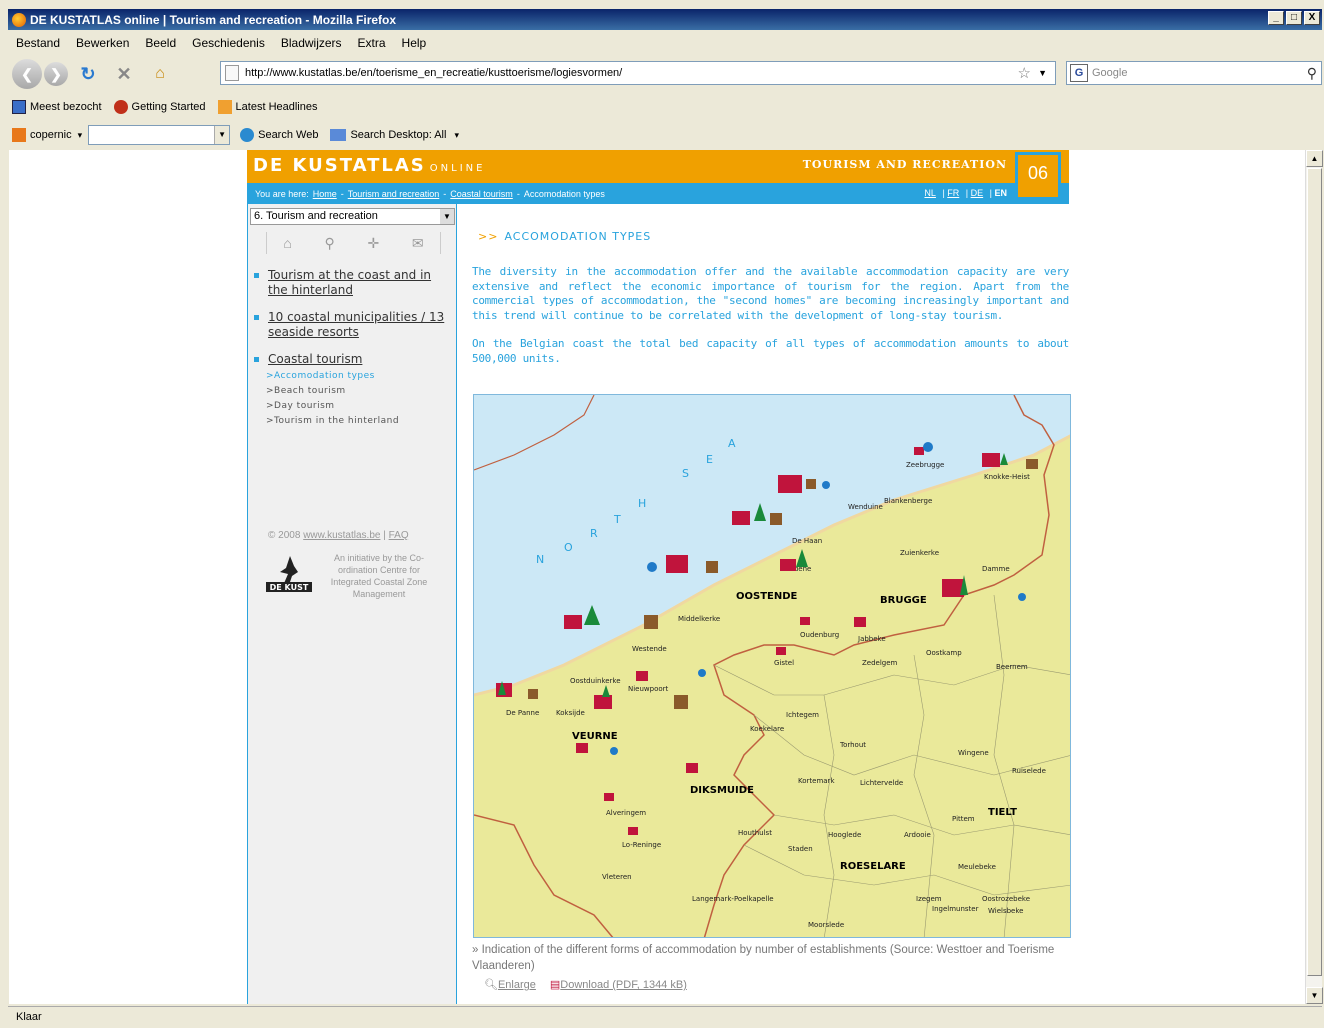 This screenshot has height=1028, width=1324. I want to click on sea-label-letter: T, so click(617, 519).